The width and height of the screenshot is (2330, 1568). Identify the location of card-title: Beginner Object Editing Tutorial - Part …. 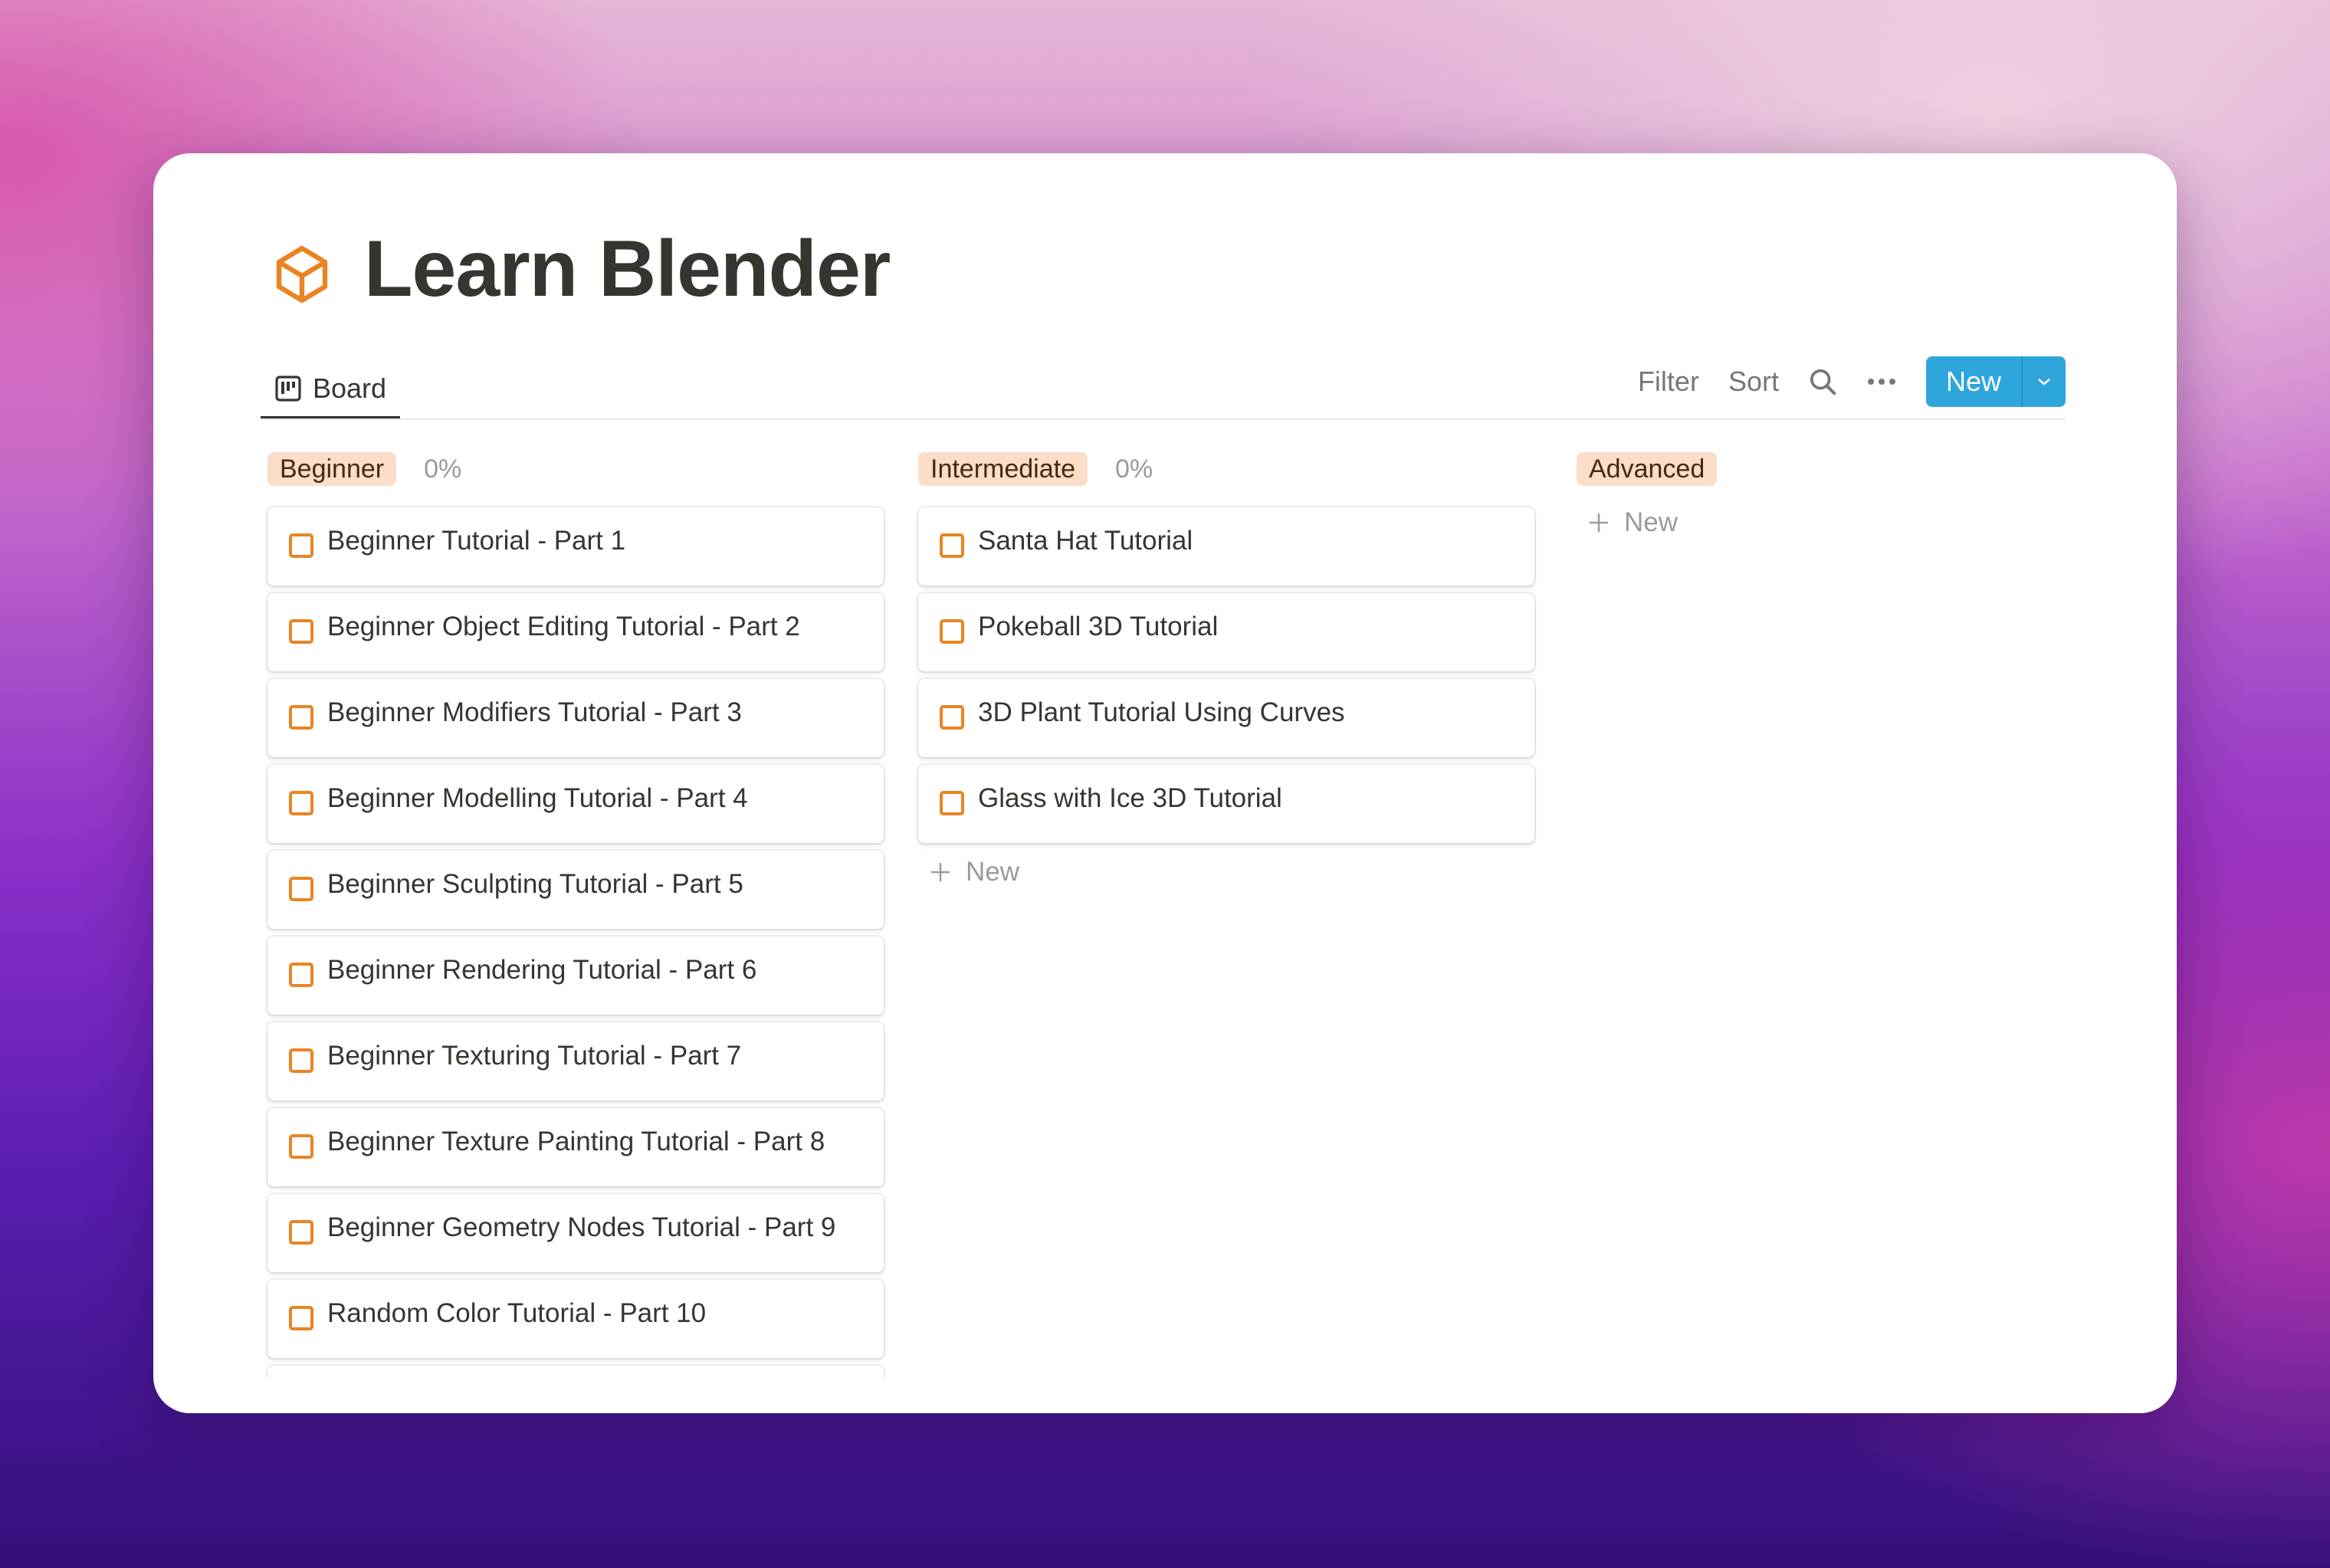
(563, 626).